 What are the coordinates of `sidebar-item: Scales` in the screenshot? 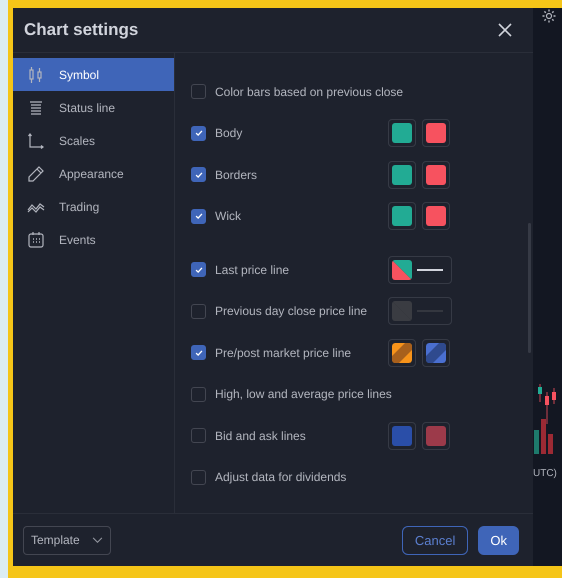 It's located at (93, 140).